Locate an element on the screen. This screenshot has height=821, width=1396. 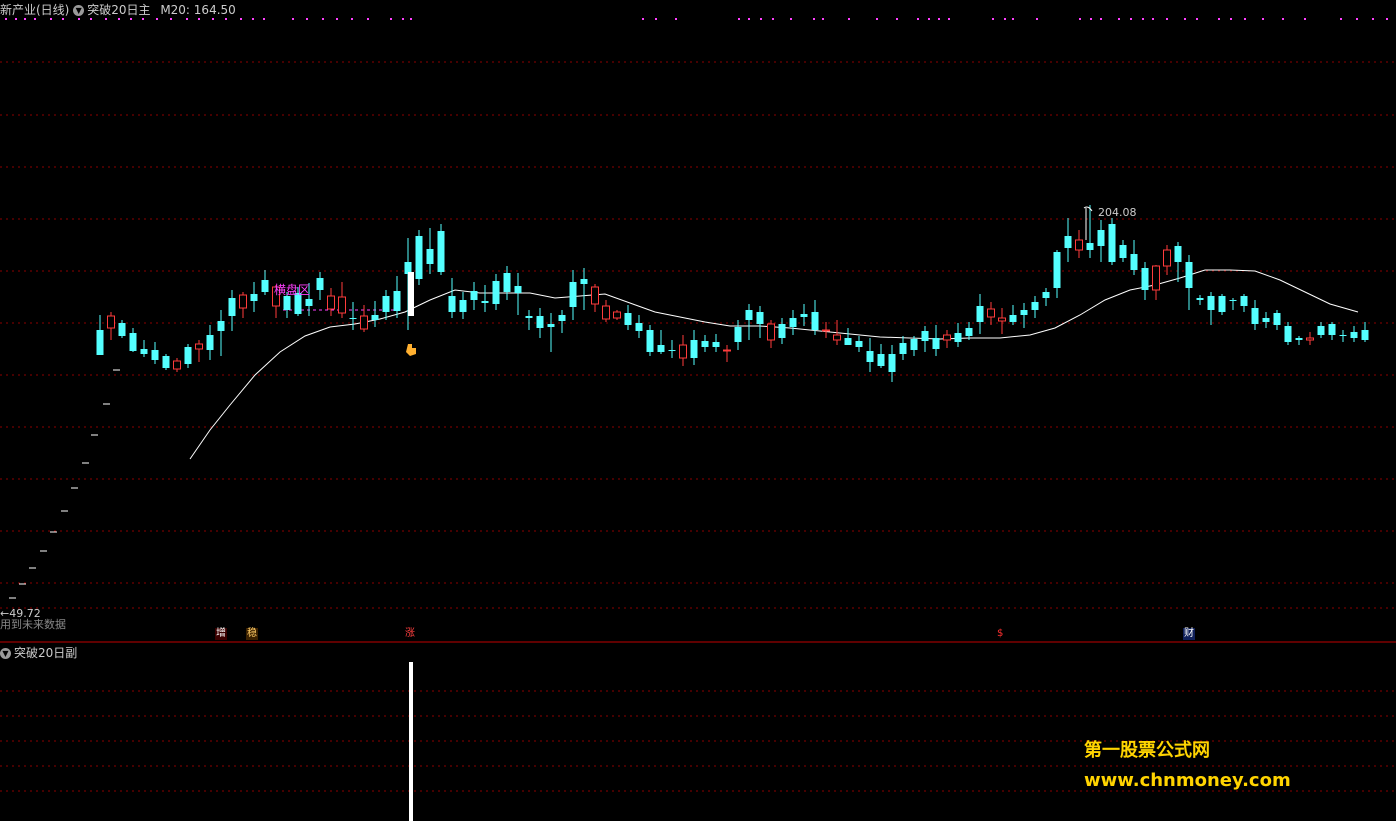
watermark-url: www.chnmoney.com is located at coordinates (1187, 780).